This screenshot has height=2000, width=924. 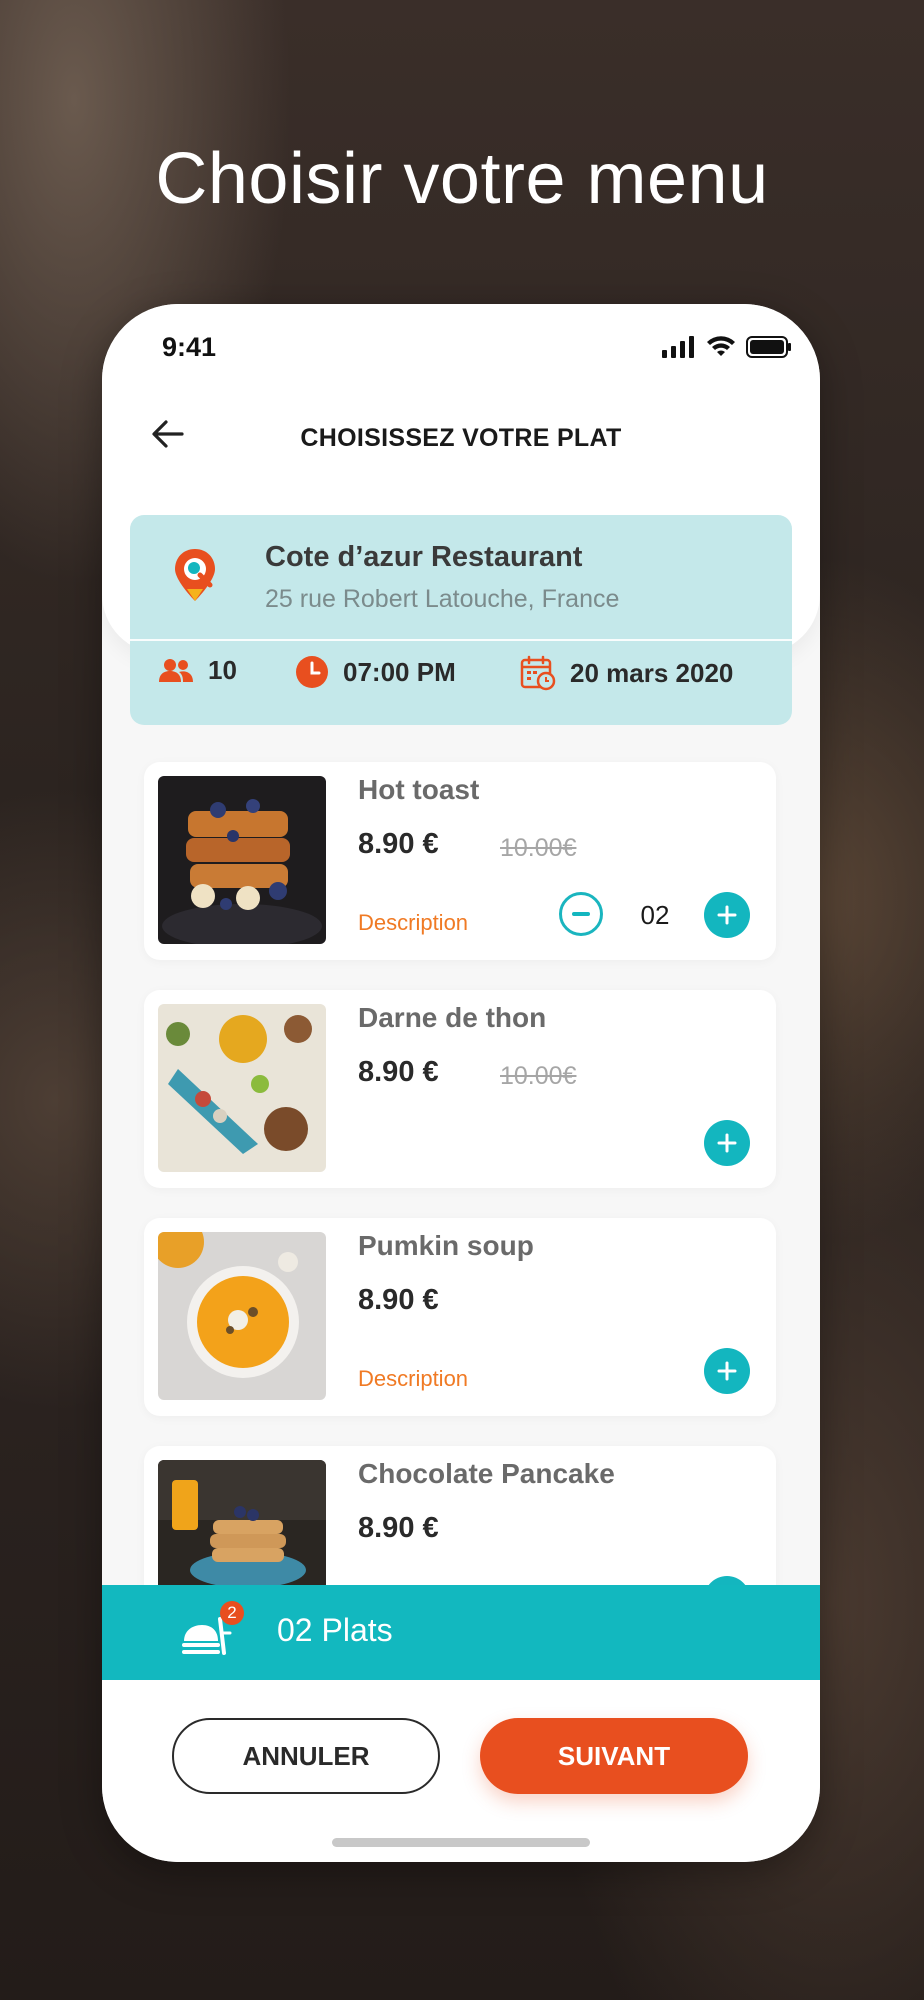 I want to click on divider, so click(x=461, y=640).